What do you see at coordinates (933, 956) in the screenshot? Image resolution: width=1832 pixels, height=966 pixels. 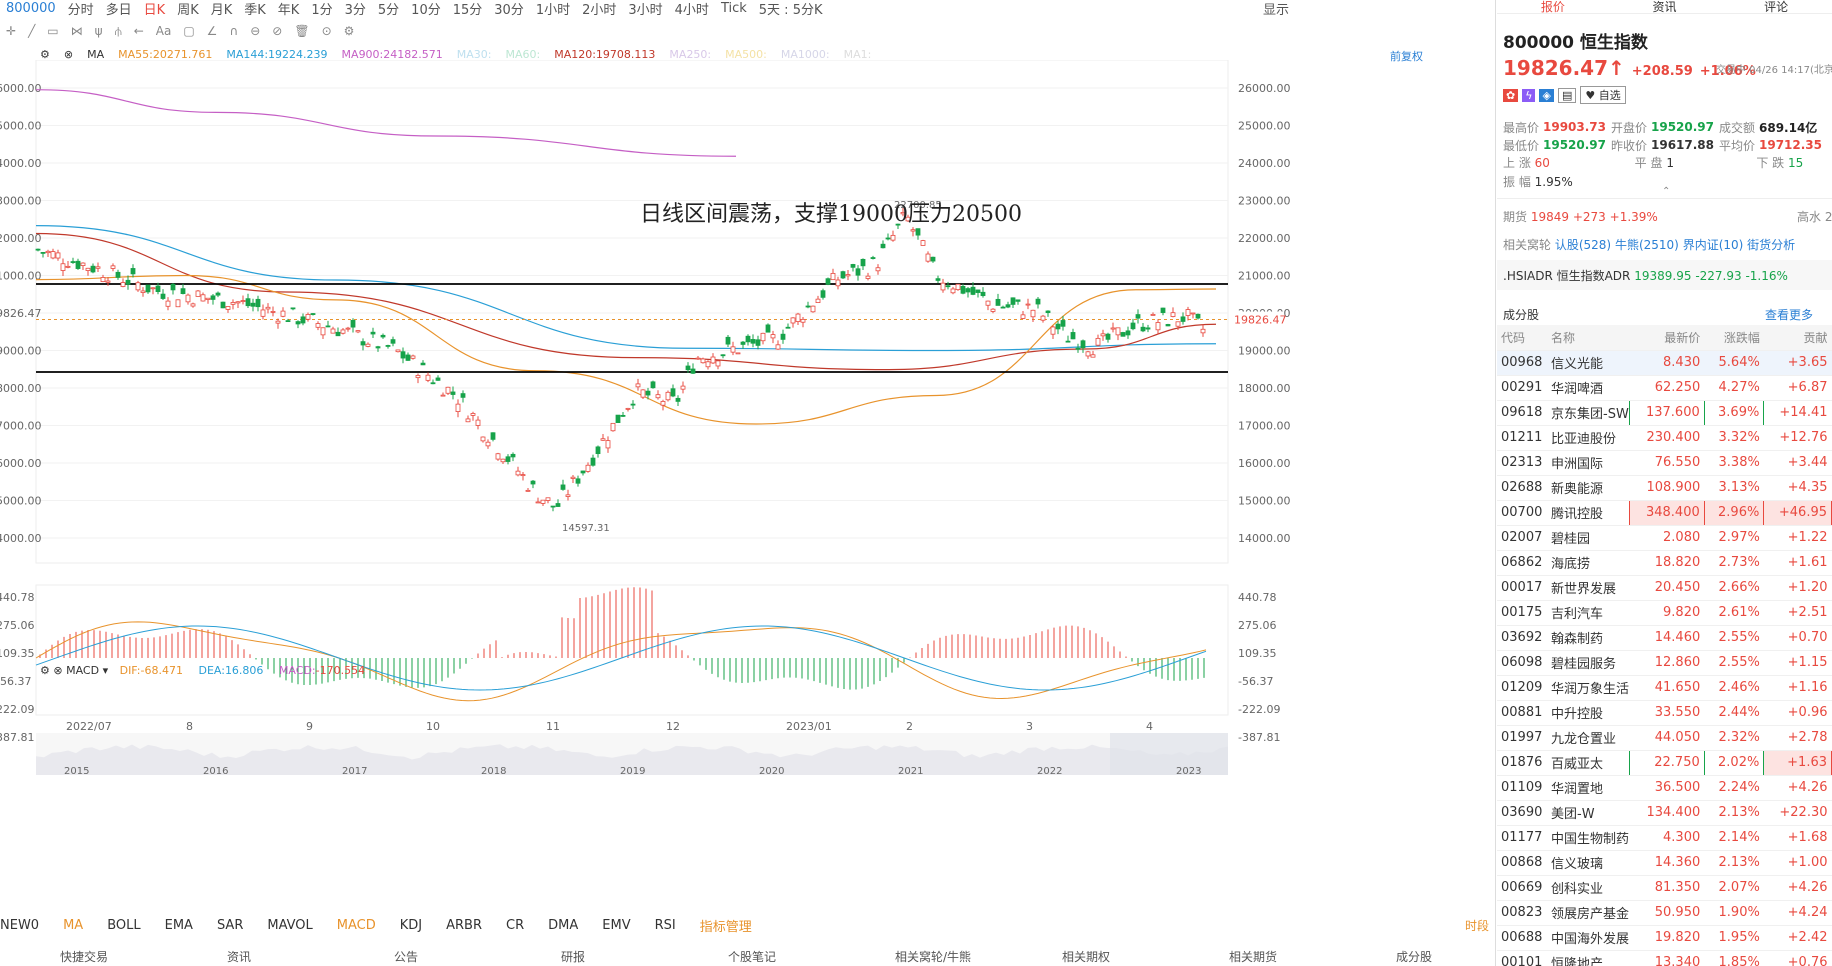 I see `bottom-tab-5: 相关窝轮/牛熊` at bounding box center [933, 956].